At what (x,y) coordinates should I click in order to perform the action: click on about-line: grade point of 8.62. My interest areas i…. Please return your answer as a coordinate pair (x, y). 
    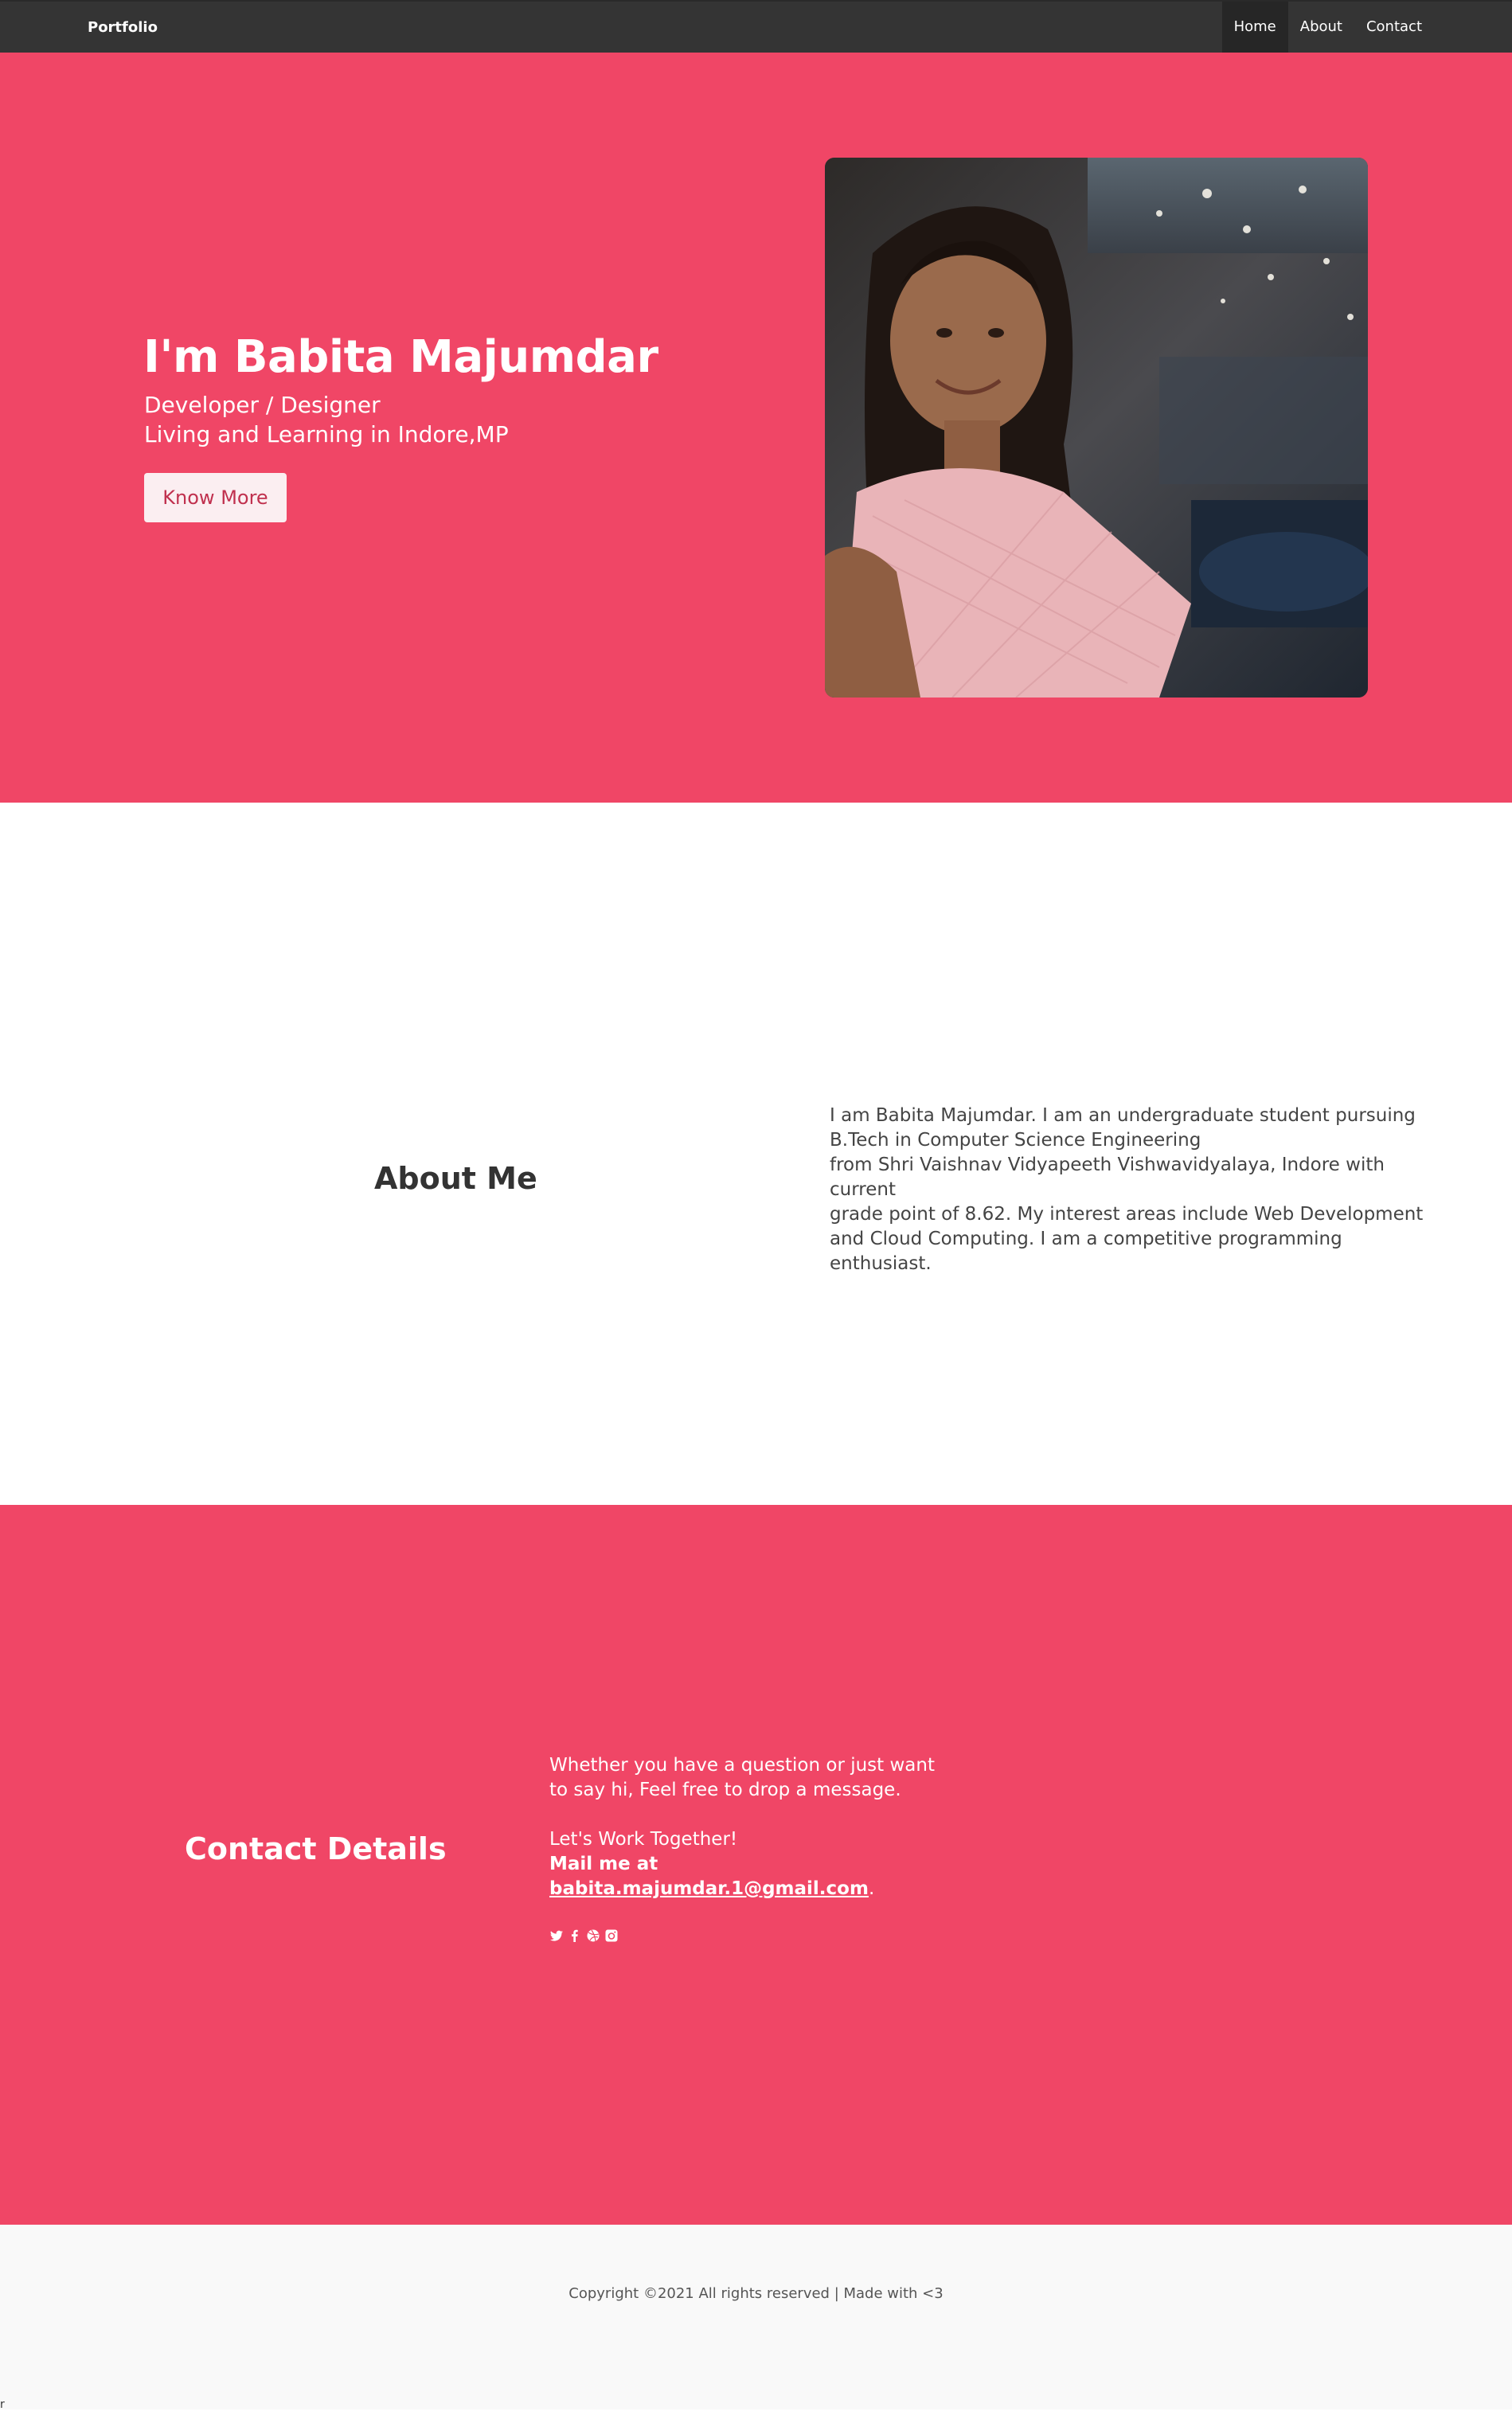
    Looking at the image, I should click on (1127, 1214).